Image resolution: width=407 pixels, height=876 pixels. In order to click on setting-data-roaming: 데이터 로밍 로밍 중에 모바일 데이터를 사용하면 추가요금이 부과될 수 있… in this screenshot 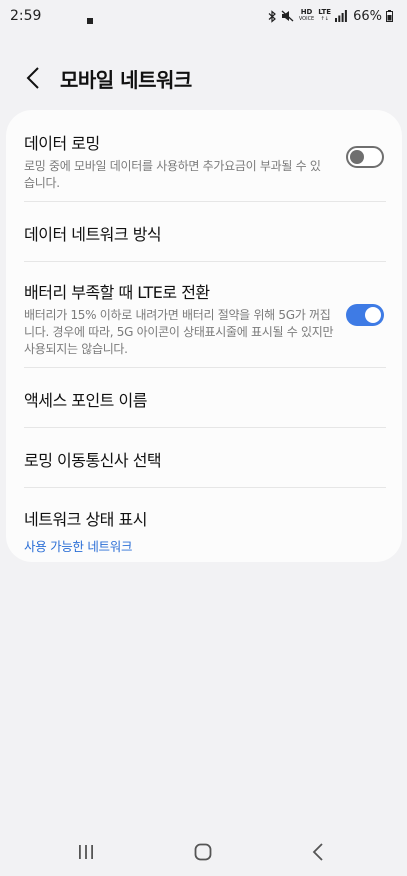, I will do `click(204, 161)`.